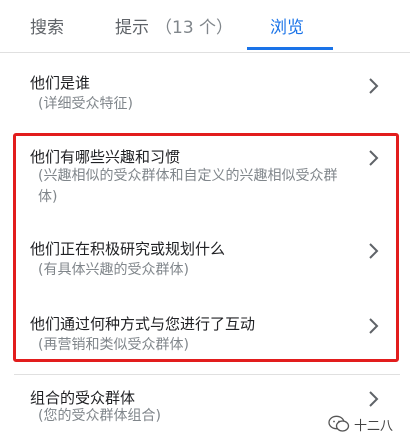 This screenshot has height=439, width=410. I want to click on list-item-title: 他们有哪些兴趣和习惯, so click(105, 157).